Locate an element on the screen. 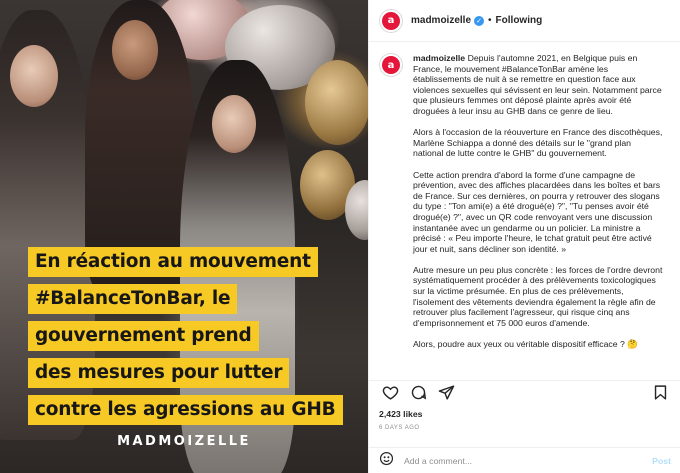  headline-line: contre les agressions au GHB is located at coordinates (185, 410).